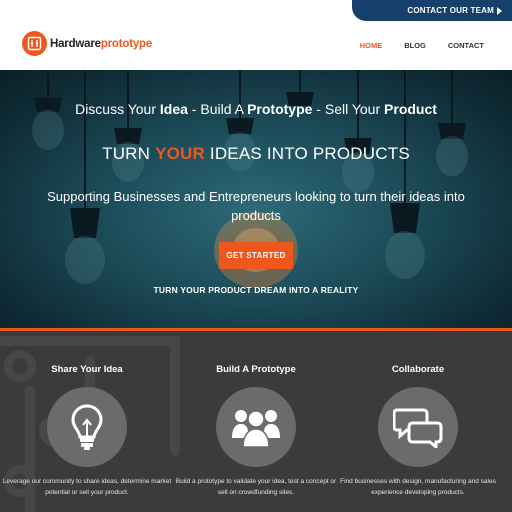  Describe the element at coordinates (307, 153) in the screenshot. I see `hero-title-part: IDEAS INTO PRODUCTS` at that location.